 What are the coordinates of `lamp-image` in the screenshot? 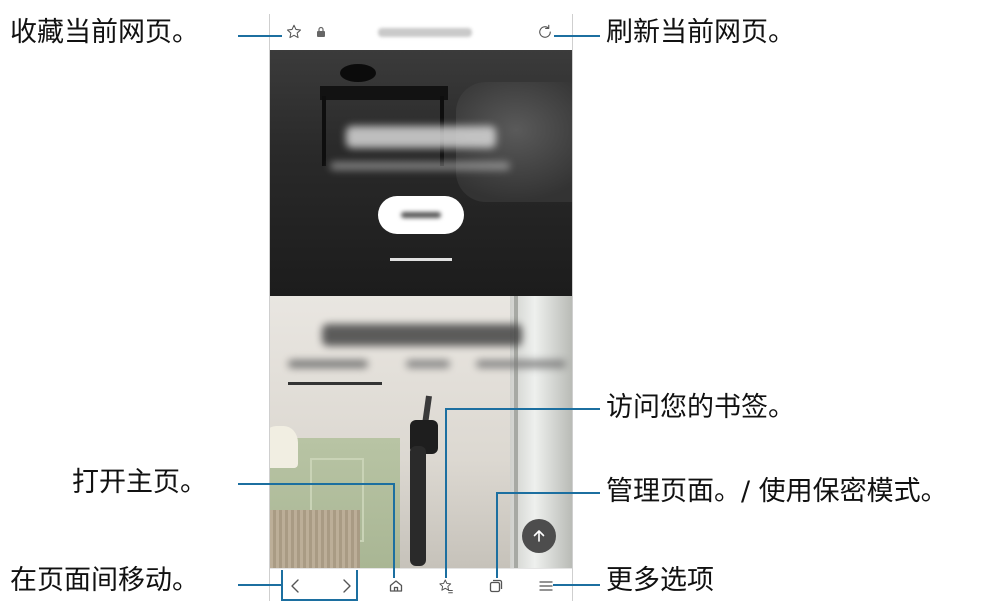 It's located at (284, 447).